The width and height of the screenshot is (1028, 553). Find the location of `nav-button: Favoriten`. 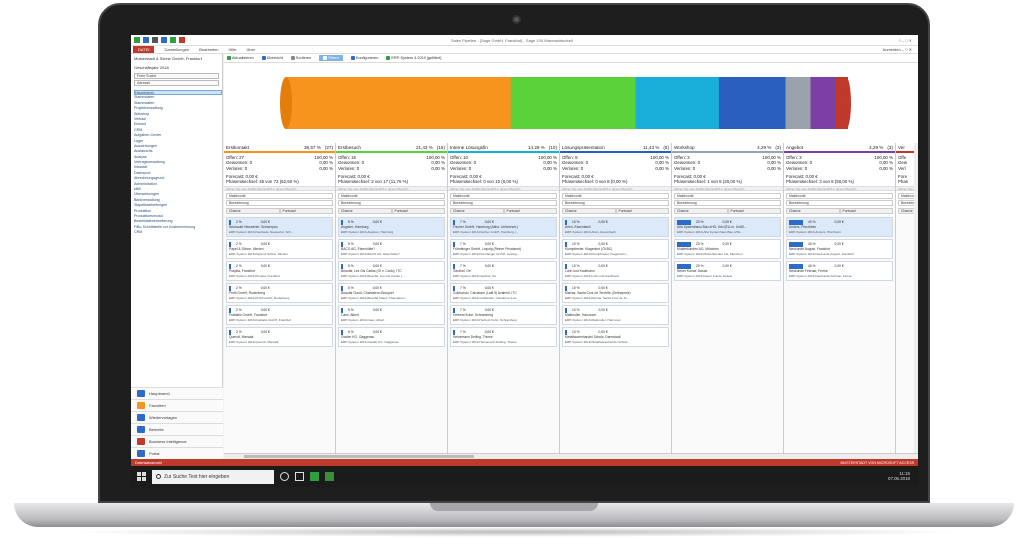

nav-button: Favoriten is located at coordinates (177, 405).